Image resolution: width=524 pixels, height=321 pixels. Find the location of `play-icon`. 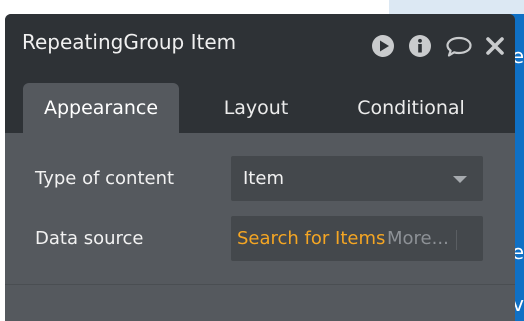

play-icon is located at coordinates (383, 46).